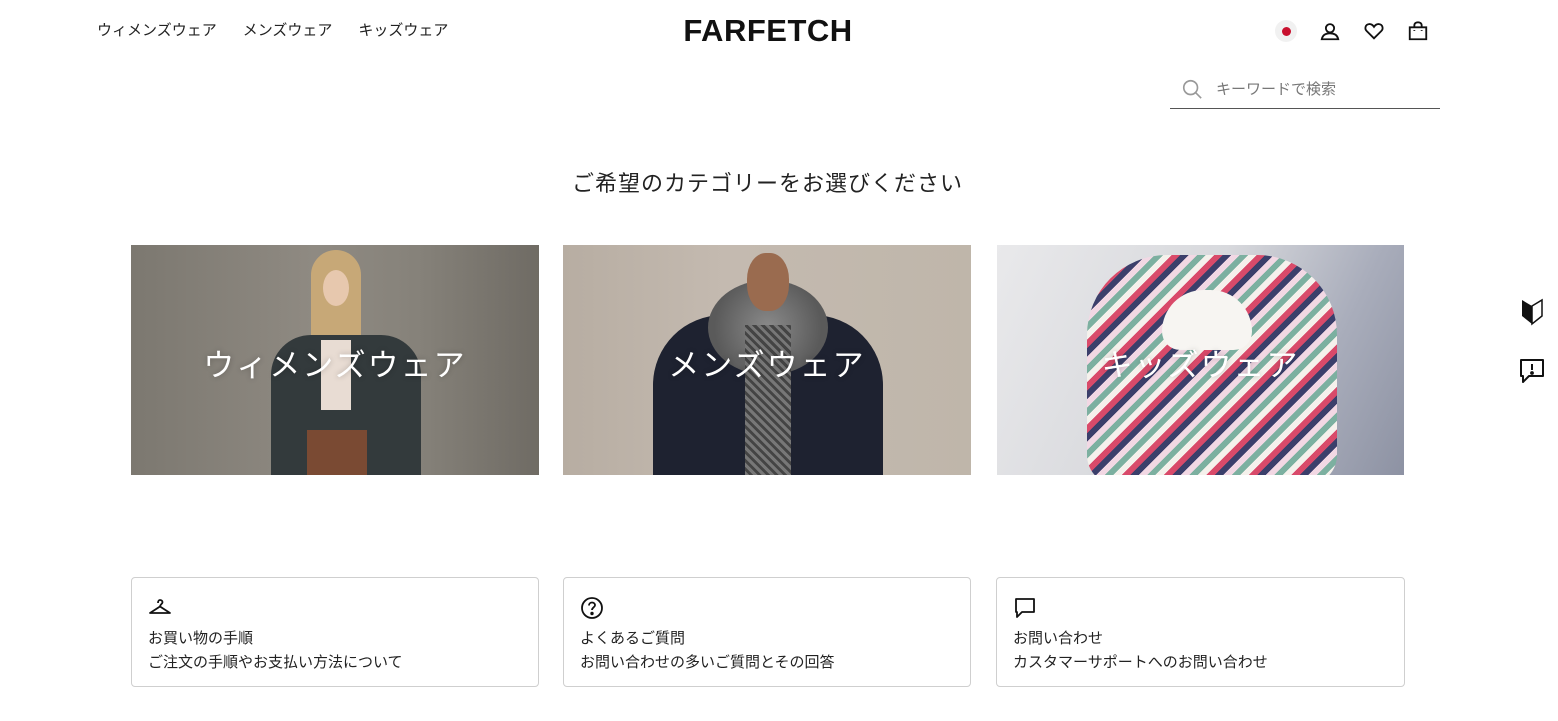 Image resolution: width=1558 pixels, height=721 pixels. What do you see at coordinates (1319, 89) in the screenshot?
I see `search-input` at bounding box center [1319, 89].